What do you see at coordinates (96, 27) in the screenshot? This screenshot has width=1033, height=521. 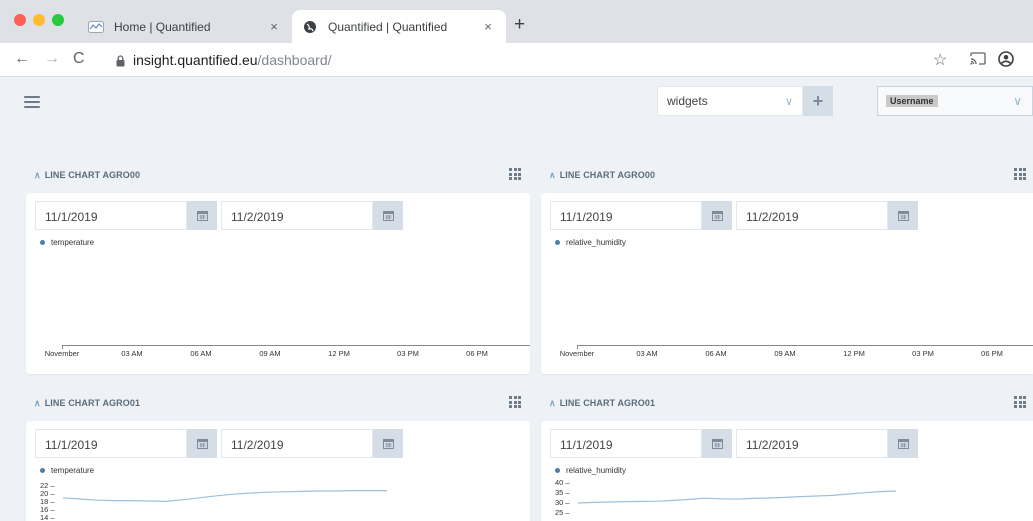 I see `quantified-favicon-icon` at bounding box center [96, 27].